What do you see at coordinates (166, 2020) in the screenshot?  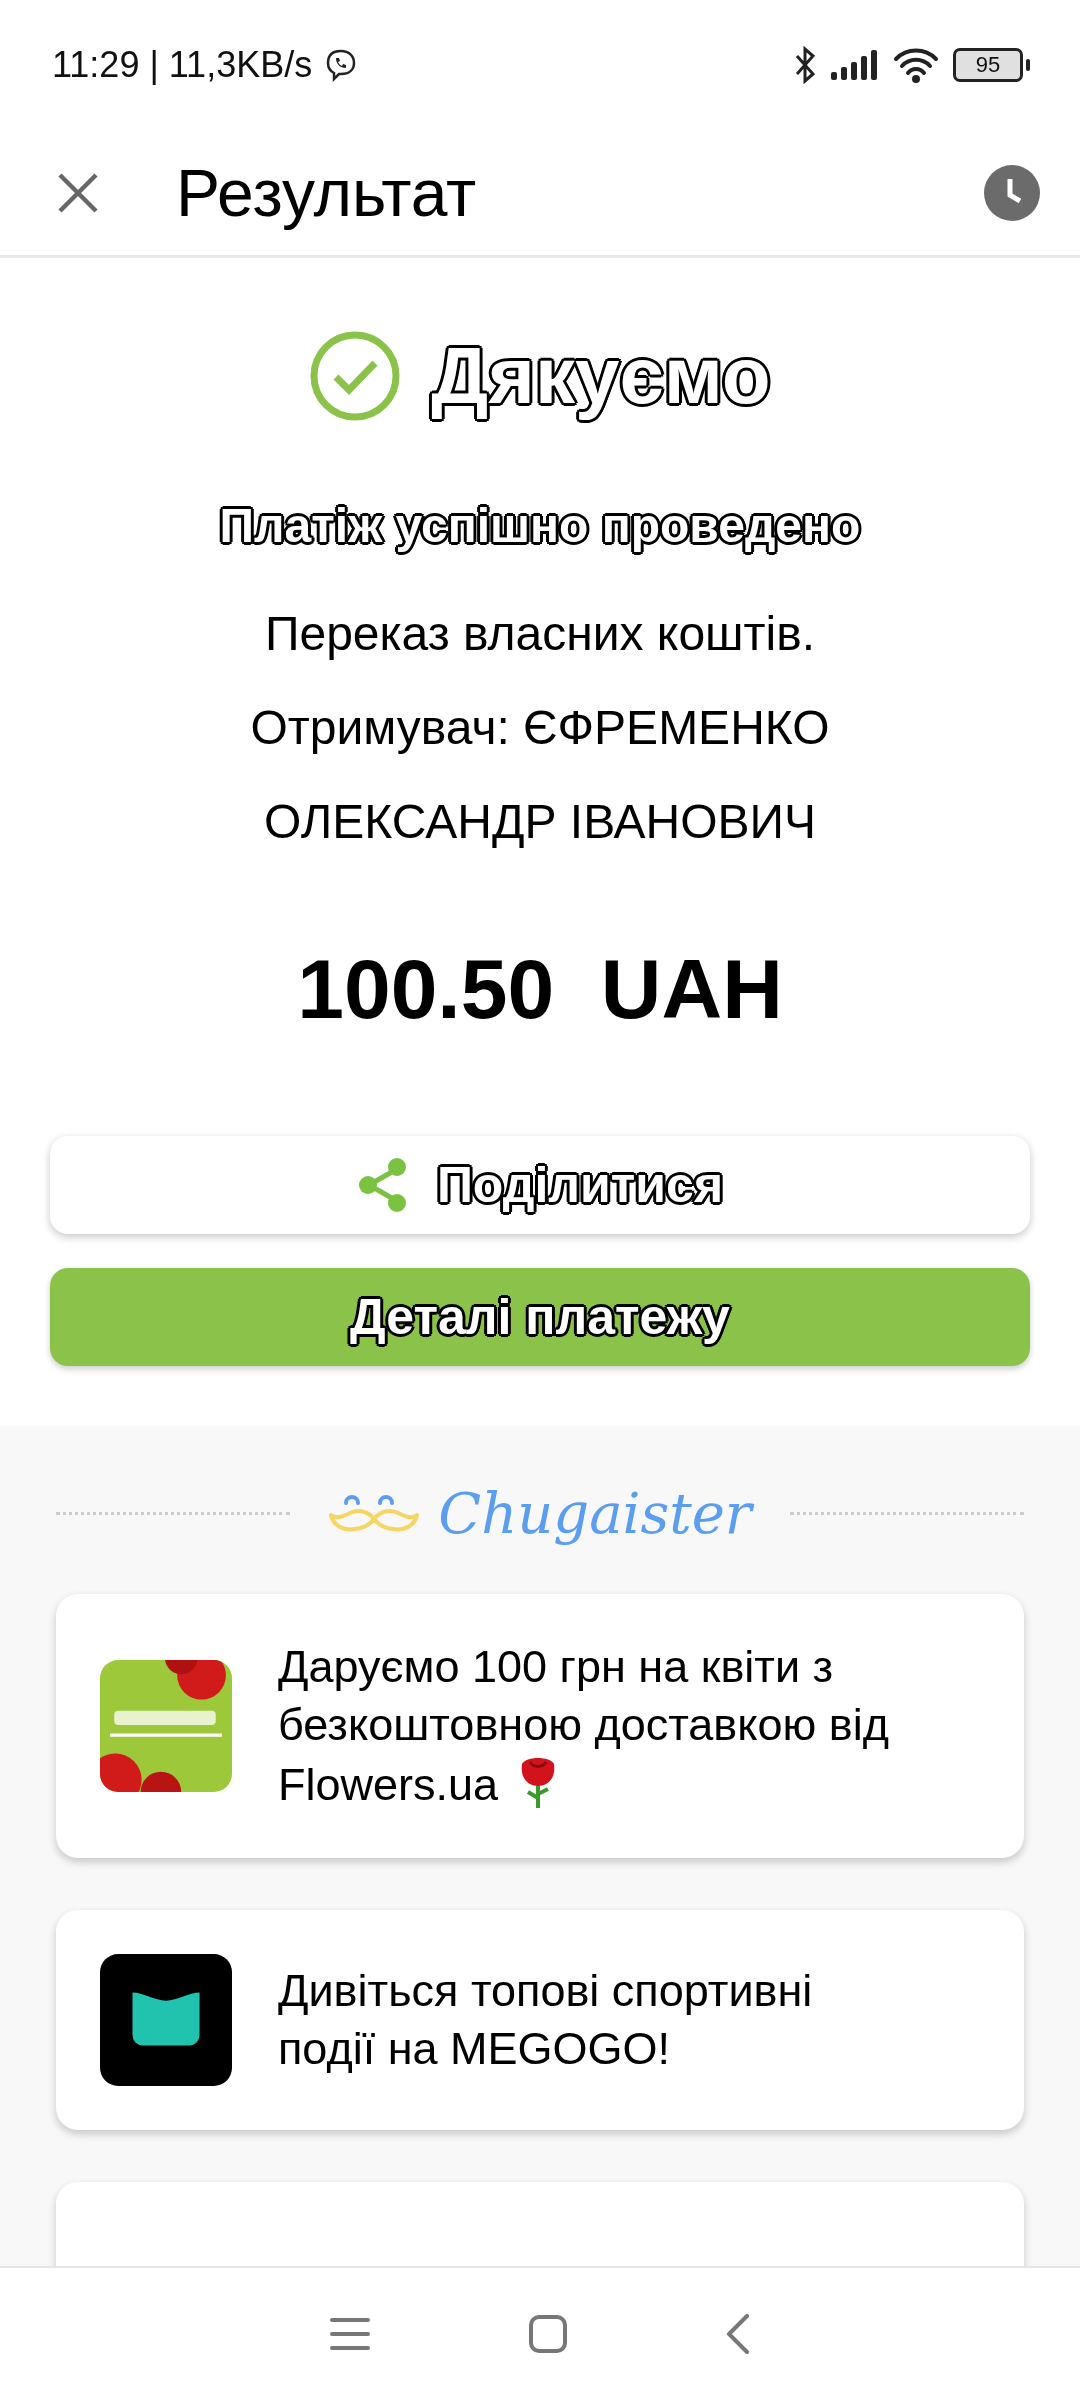 I see `megogo-logo-icon` at bounding box center [166, 2020].